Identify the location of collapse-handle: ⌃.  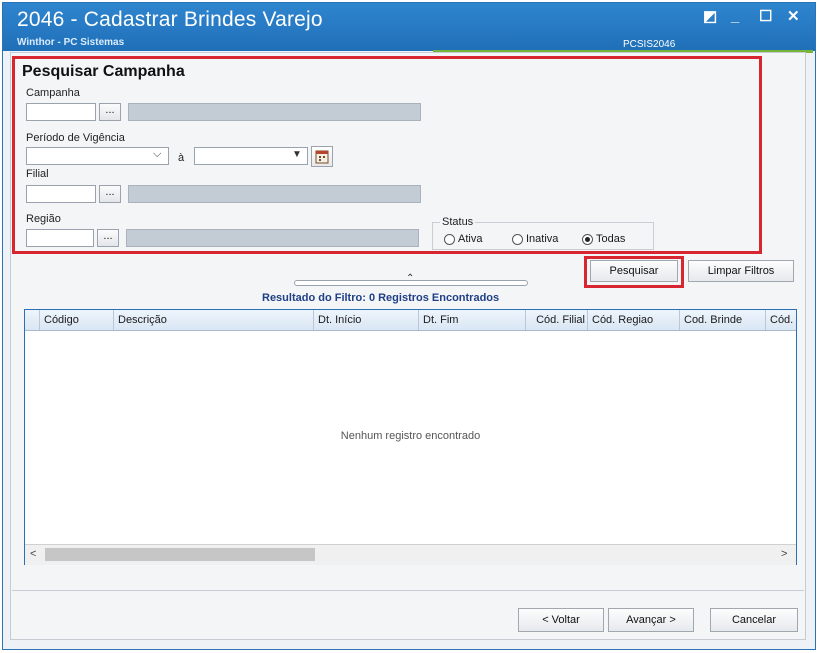
(411, 279).